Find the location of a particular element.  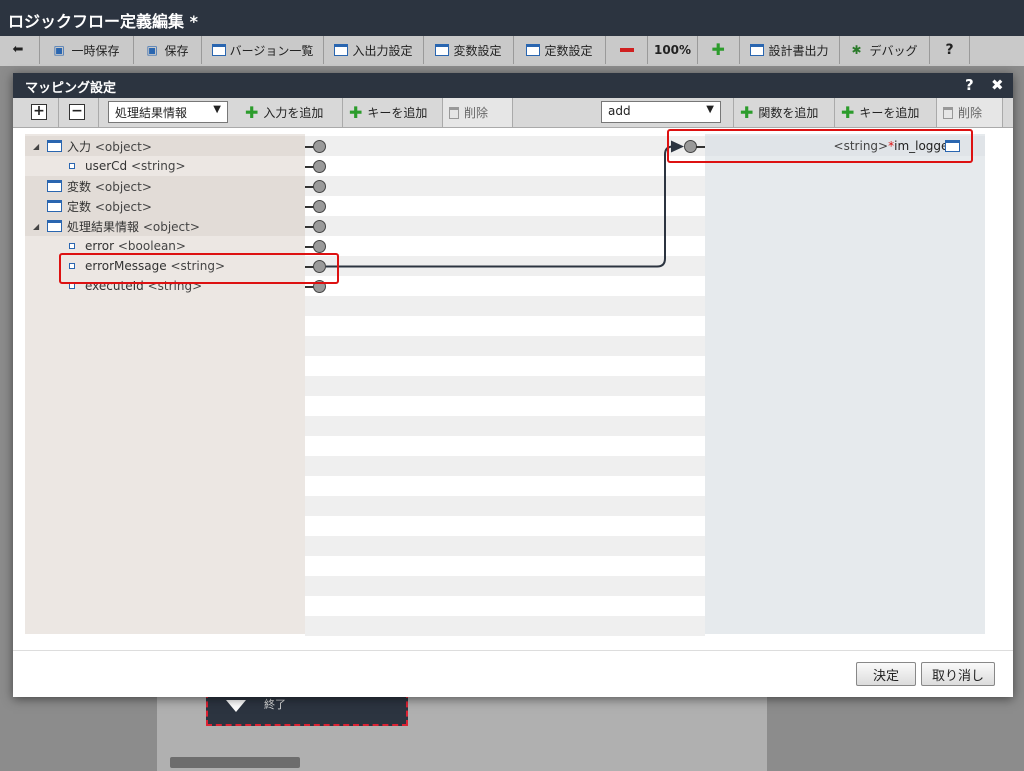

toolbar-button-10: 設計書出力 is located at coordinates (790, 50).